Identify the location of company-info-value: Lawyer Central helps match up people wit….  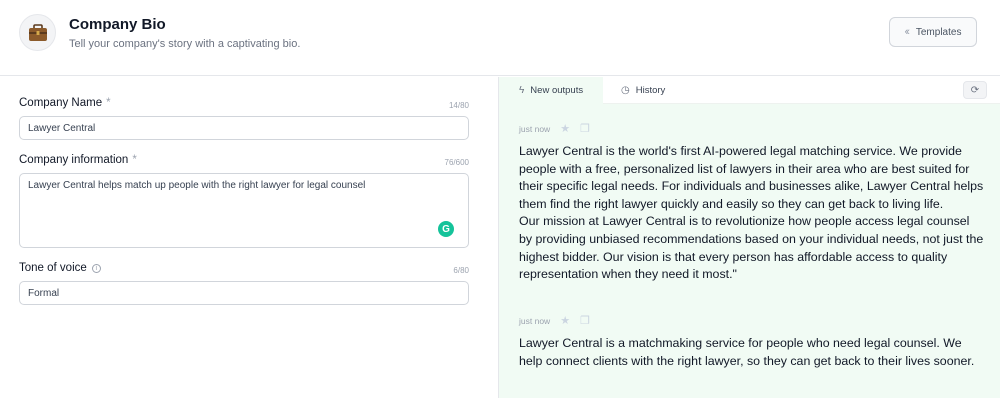
(197, 185).